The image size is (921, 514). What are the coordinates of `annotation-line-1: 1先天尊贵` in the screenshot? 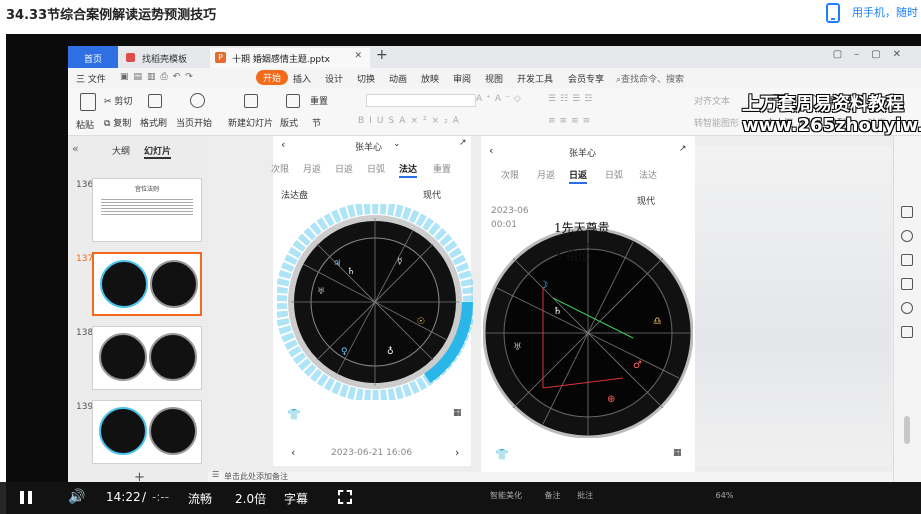 It's located at (582, 228).